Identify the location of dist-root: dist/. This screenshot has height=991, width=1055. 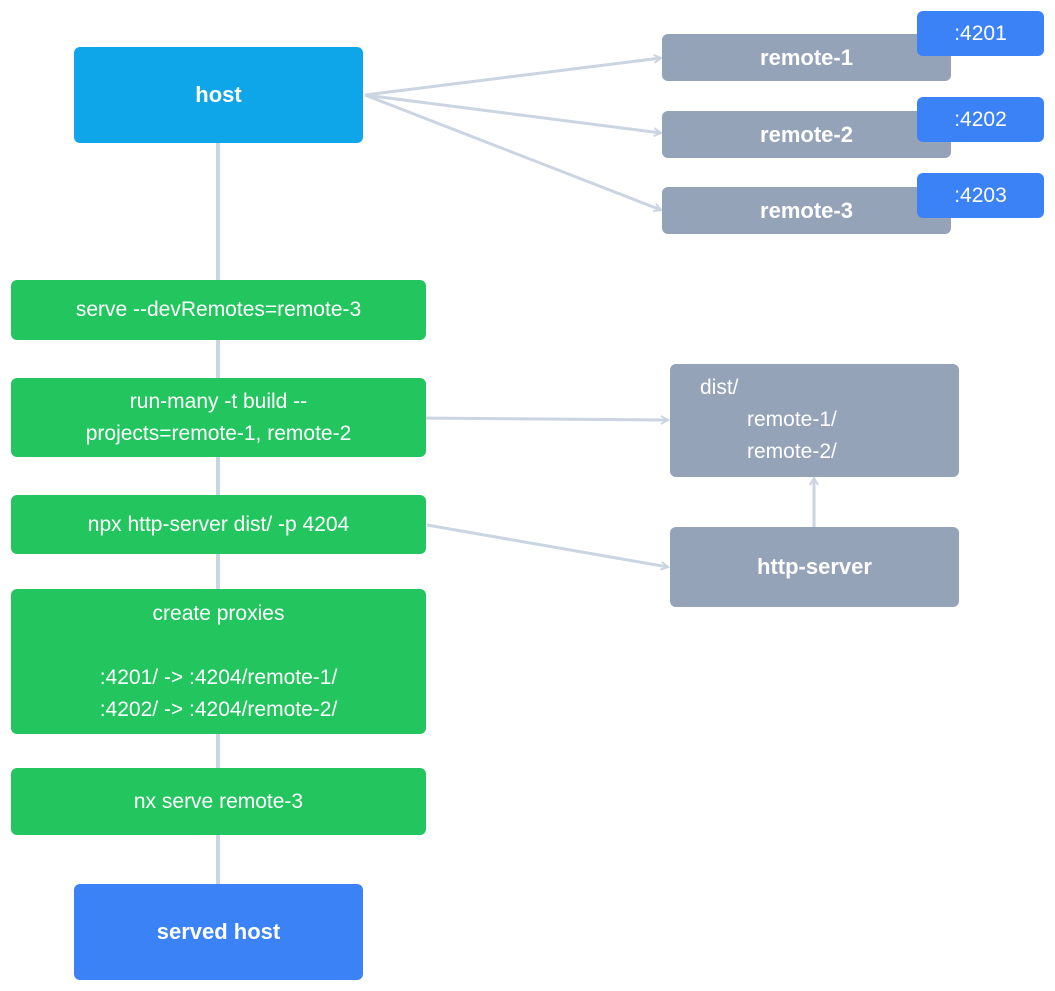
(719, 387).